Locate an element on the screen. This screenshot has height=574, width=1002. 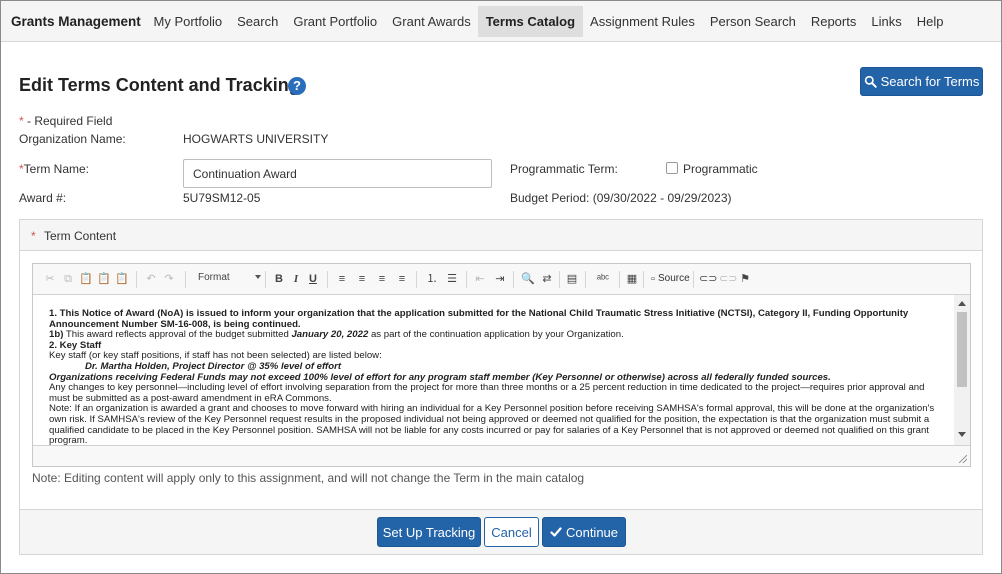
programmatic-checkbox-label: Programmatic is located at coordinates (720, 169).